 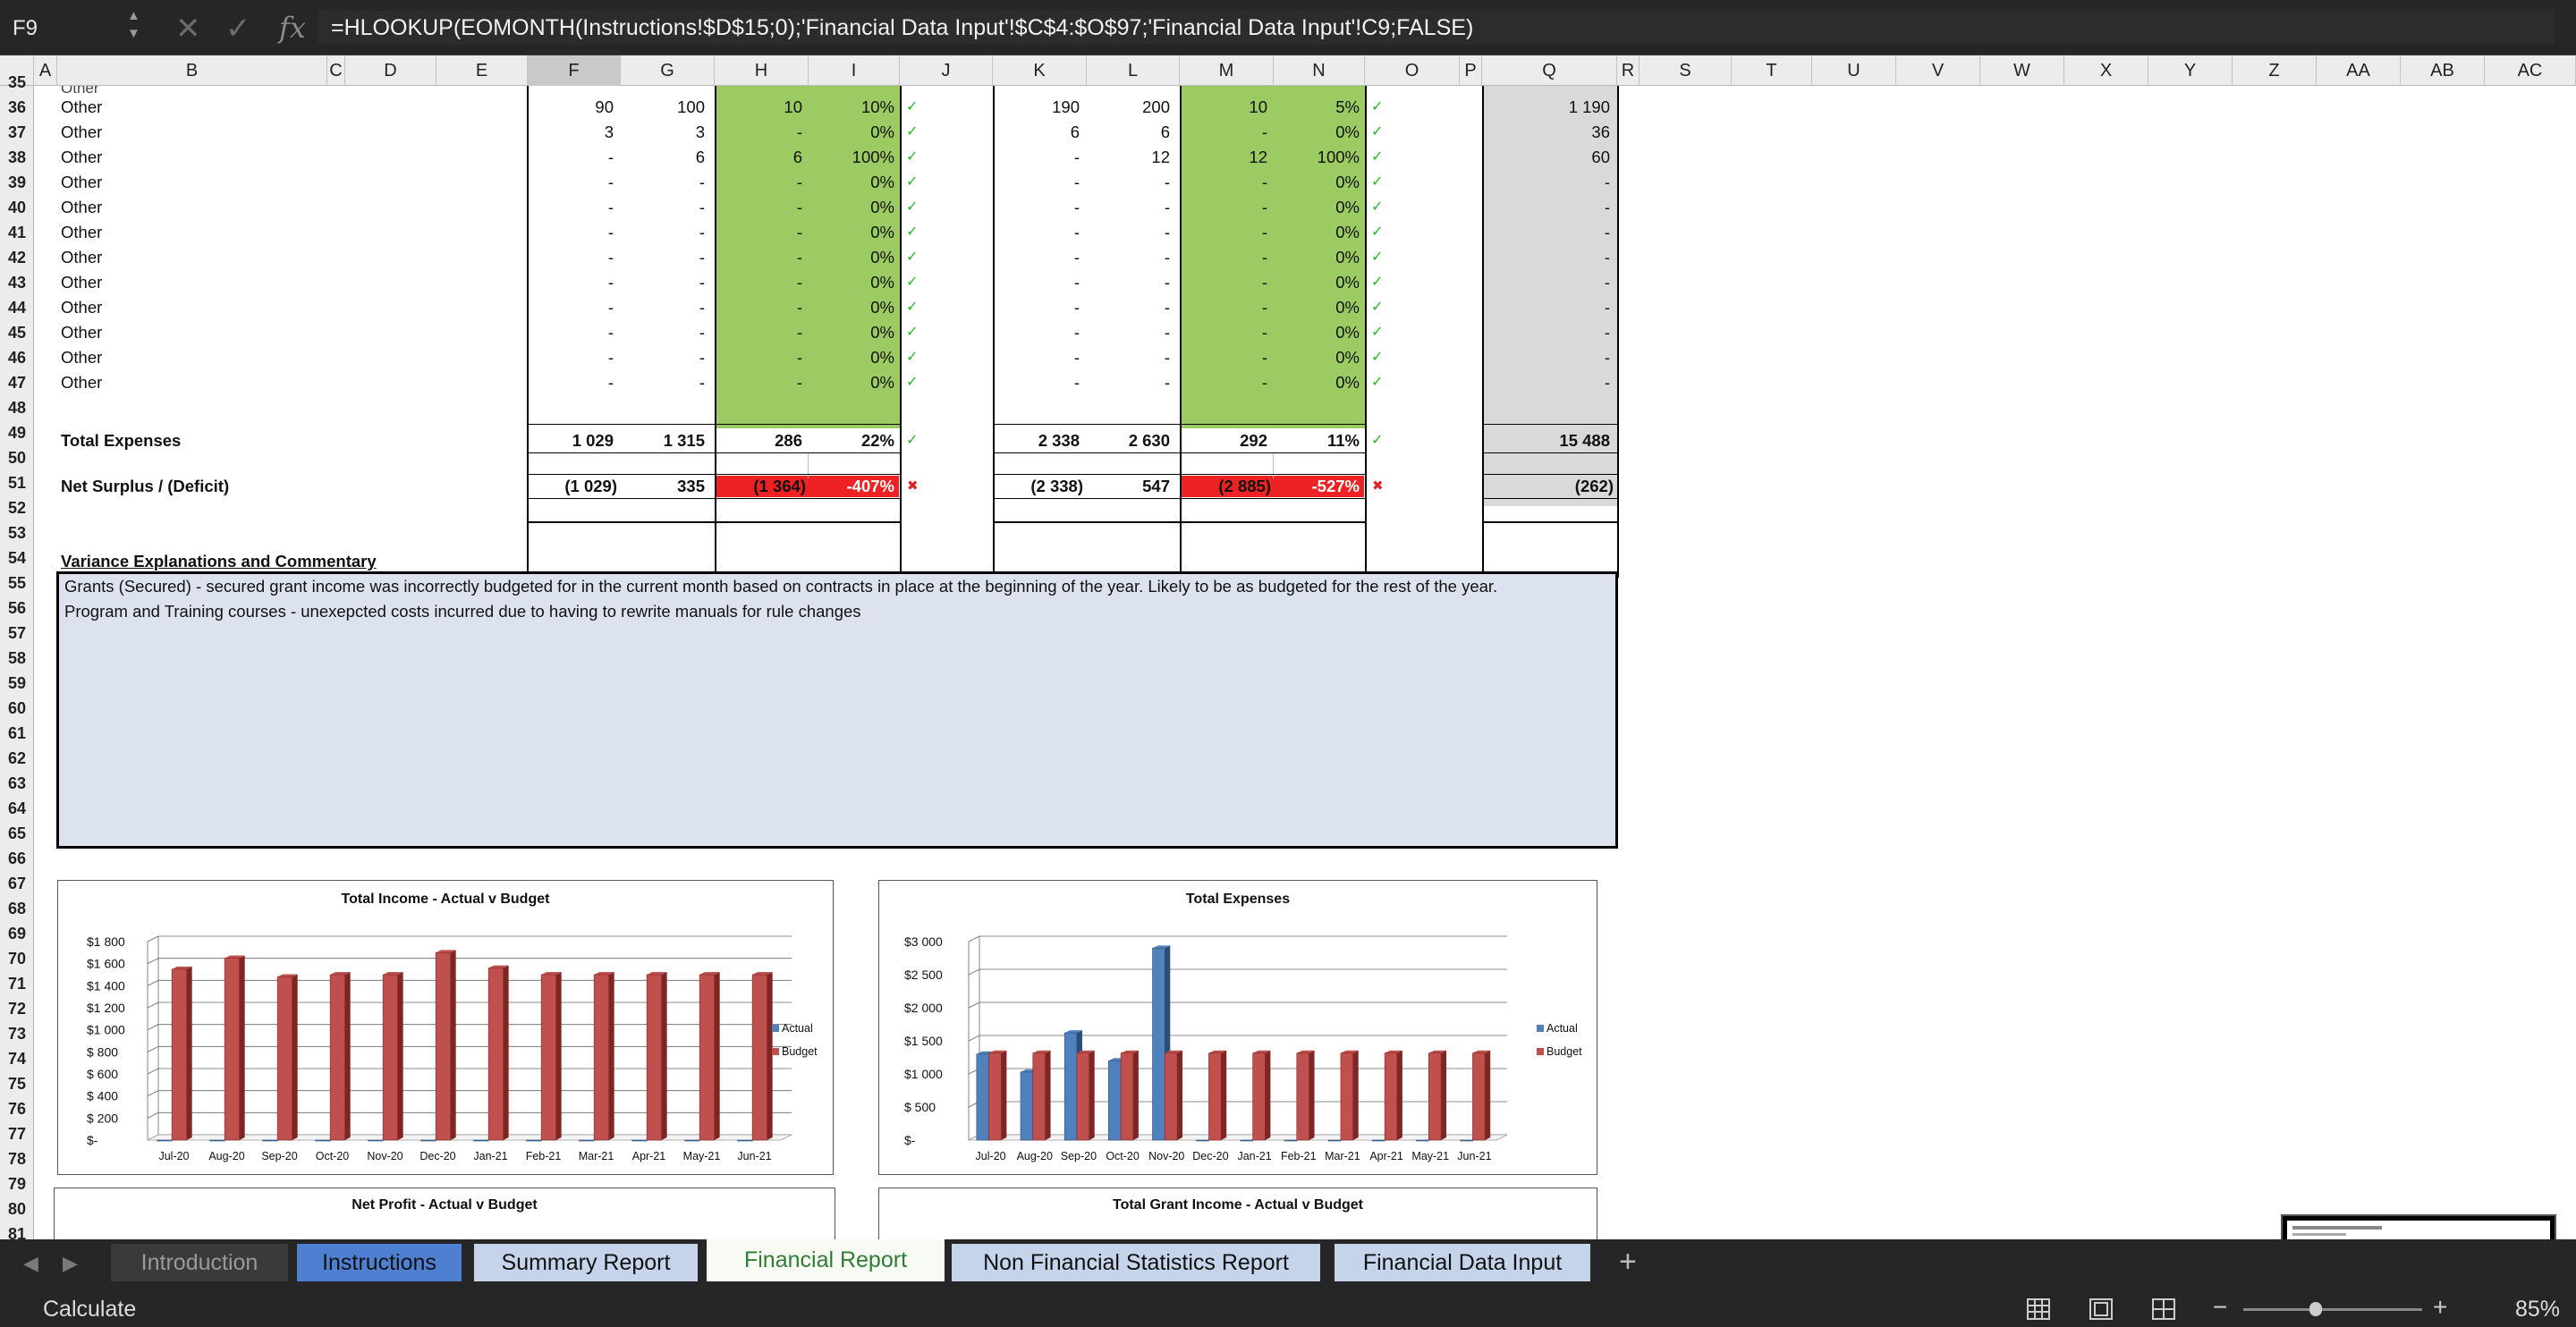 What do you see at coordinates (2530, 70) in the screenshot?
I see `column-header-ac: AC` at bounding box center [2530, 70].